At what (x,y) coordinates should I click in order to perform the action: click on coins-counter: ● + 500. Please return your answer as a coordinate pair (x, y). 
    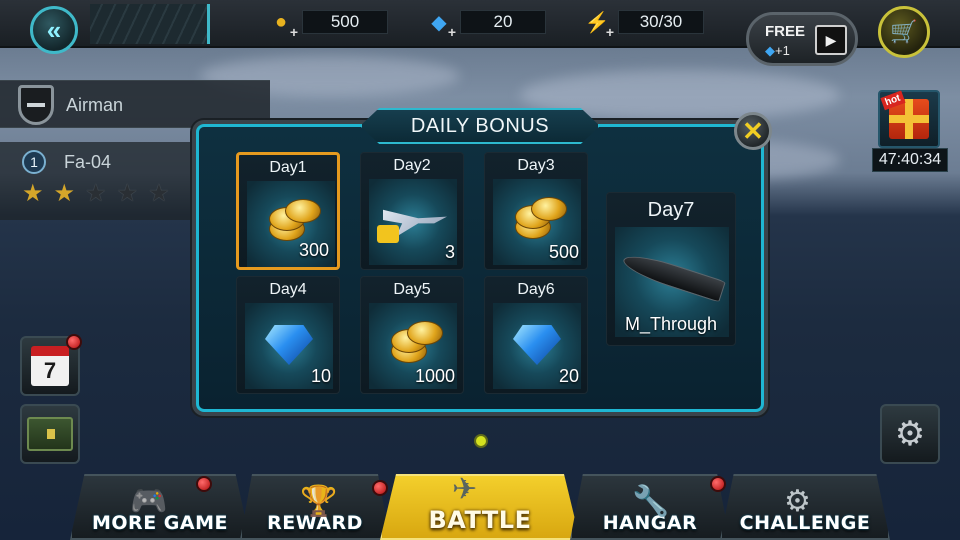
    Looking at the image, I should click on (327, 24).